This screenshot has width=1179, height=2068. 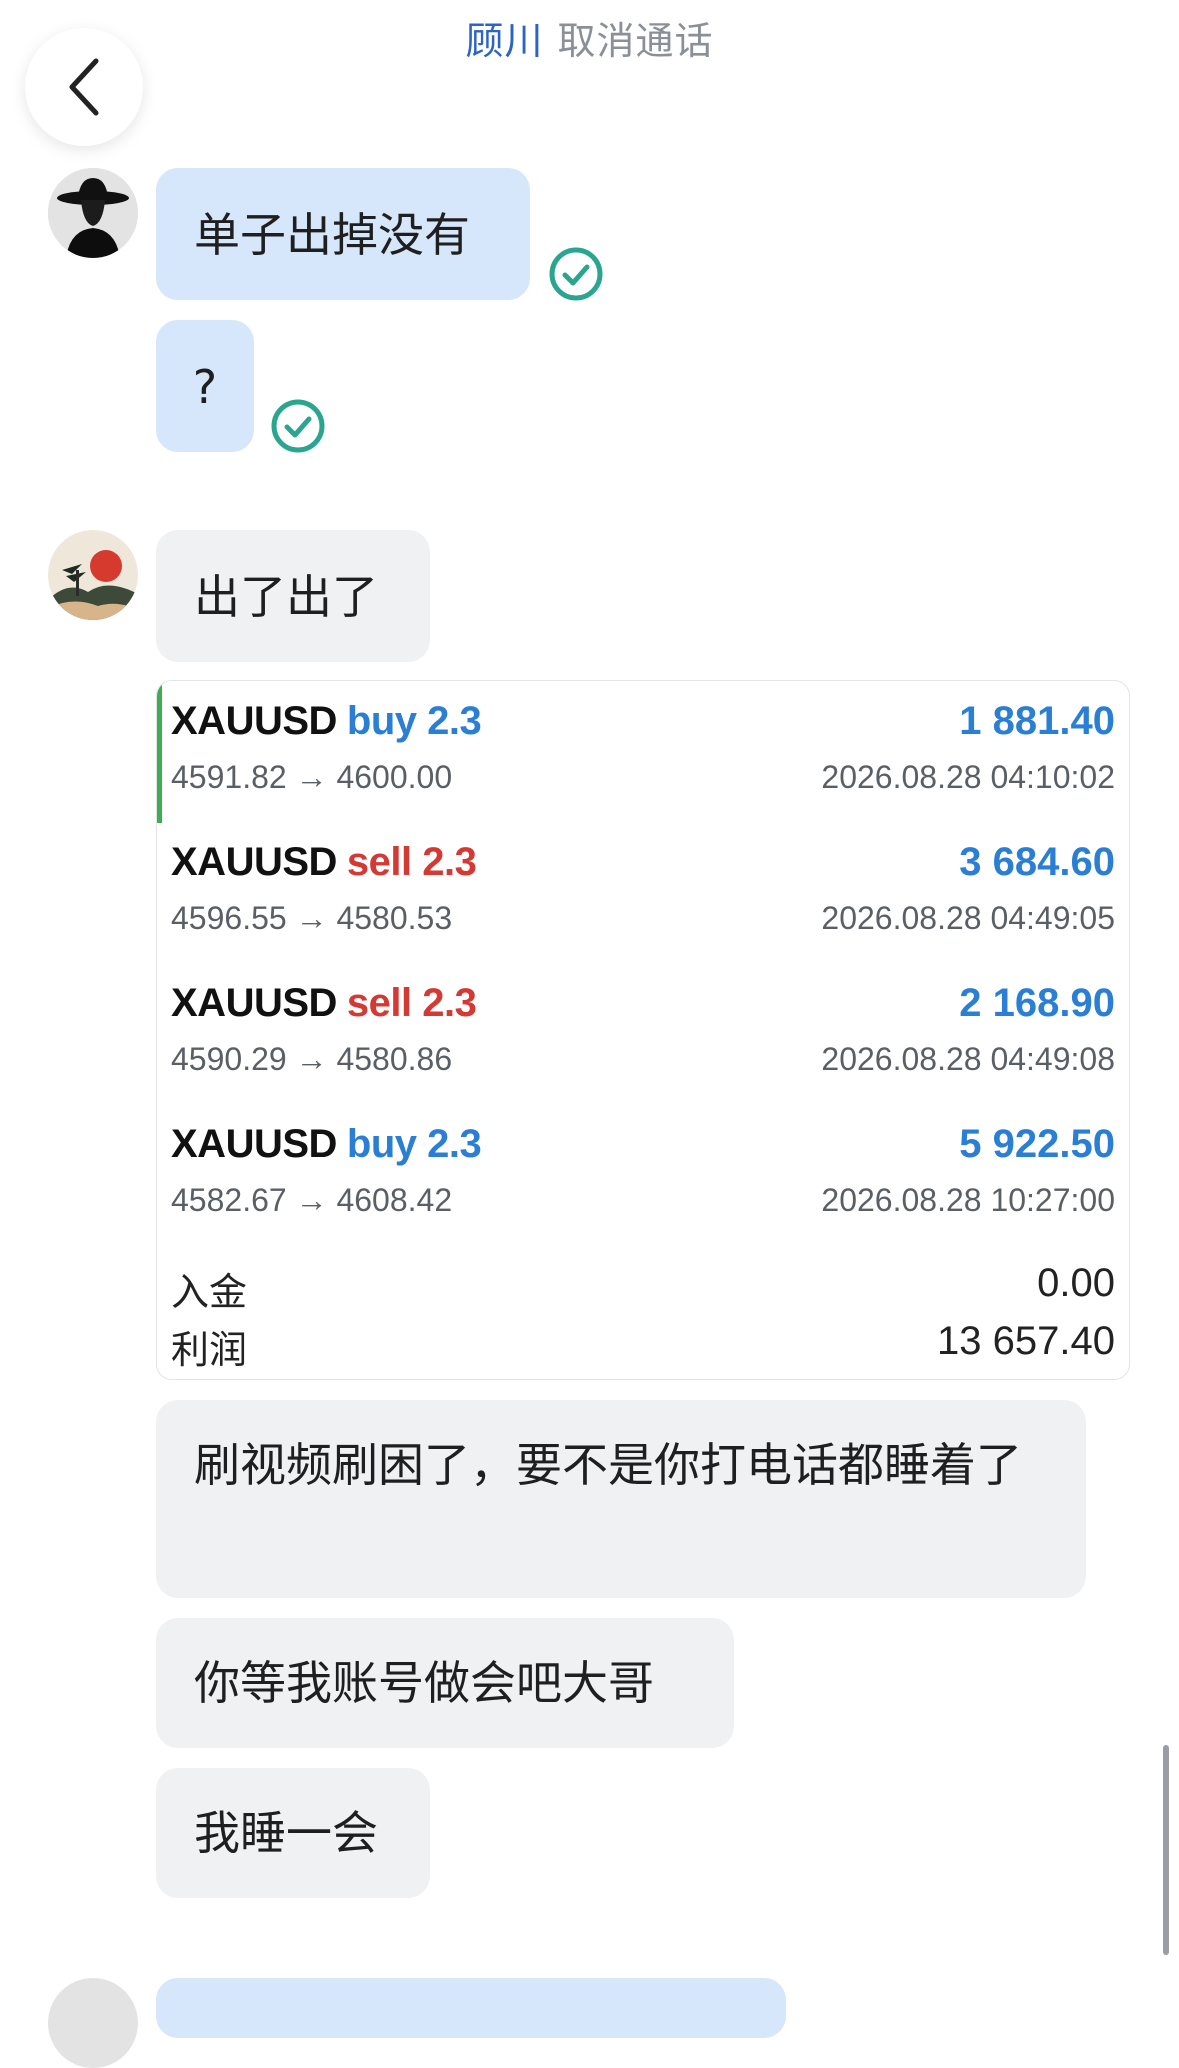 I want to click on trade-profit: 2 168.90, so click(x=1037, y=1003).